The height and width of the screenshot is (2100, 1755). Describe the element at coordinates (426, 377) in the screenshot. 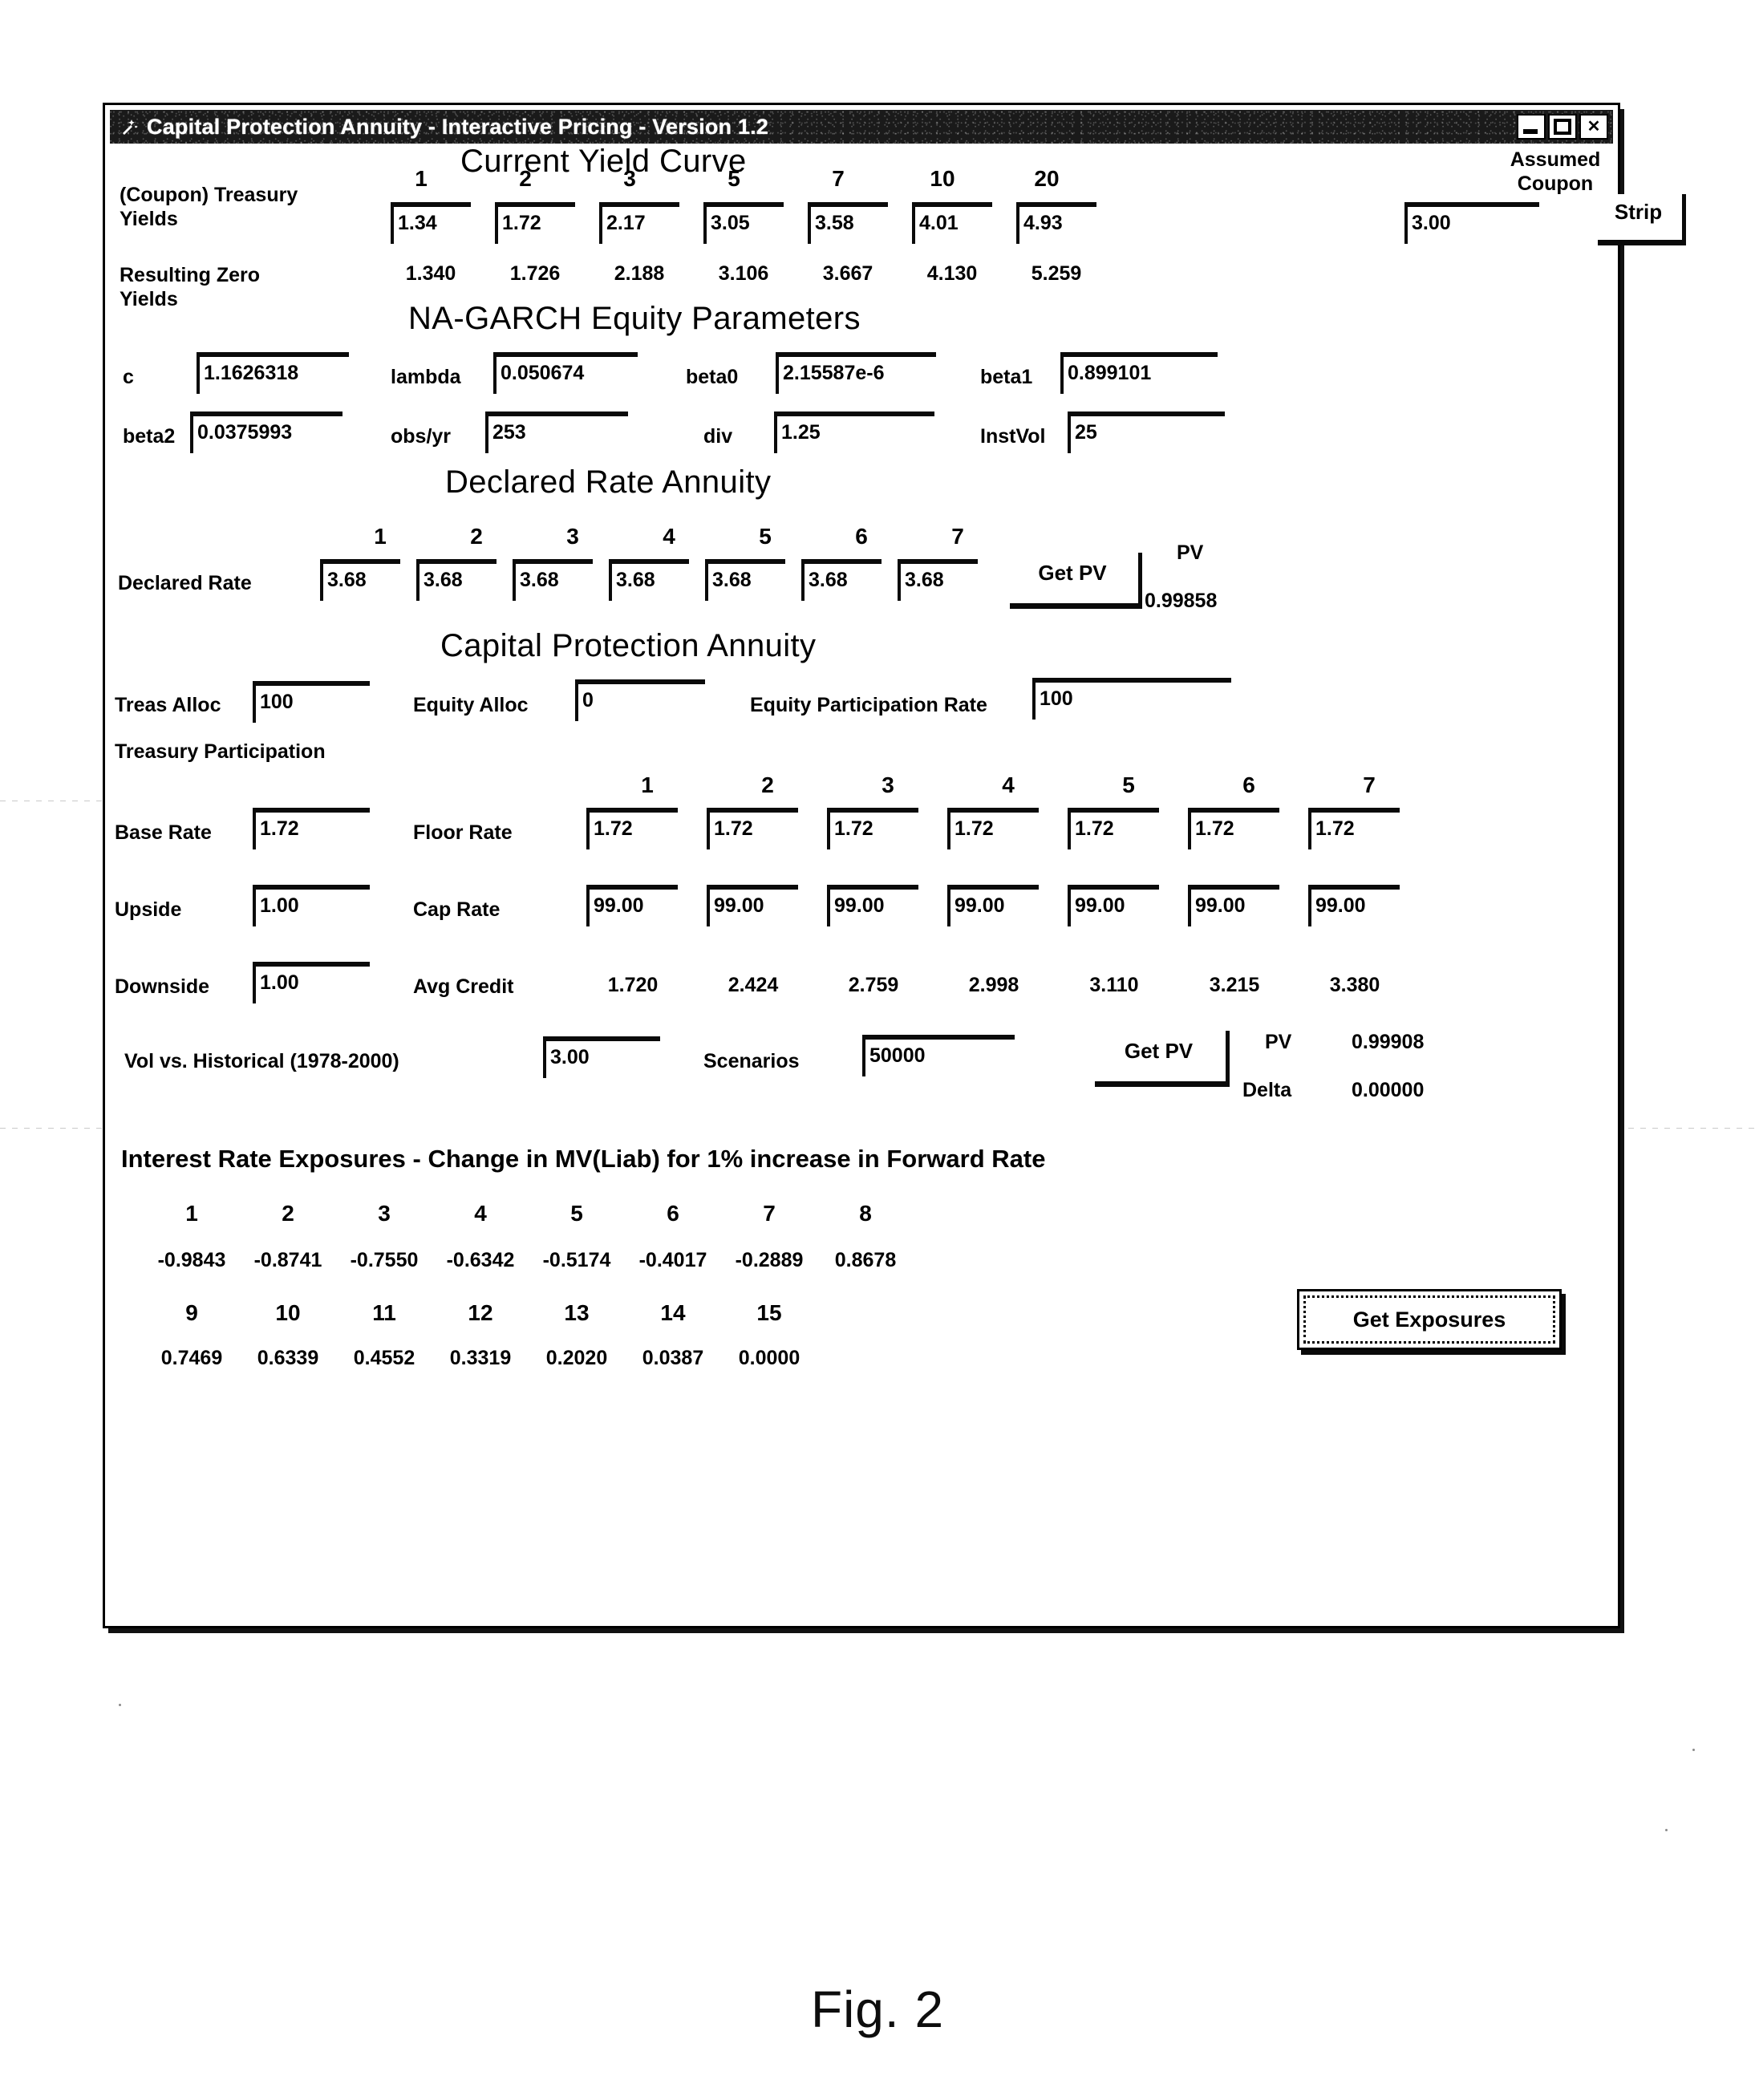

I see `garch-lambda-label: lambda` at that location.